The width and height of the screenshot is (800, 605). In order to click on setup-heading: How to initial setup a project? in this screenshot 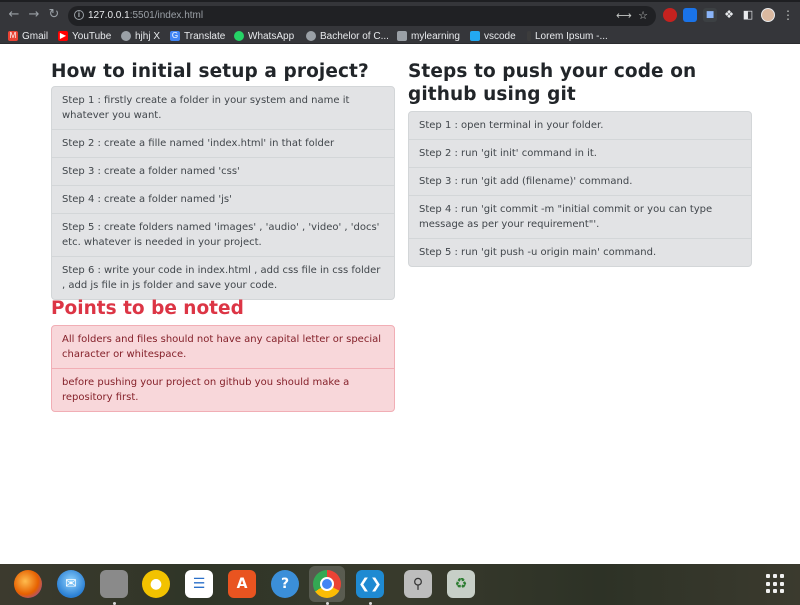, I will do `click(210, 71)`.